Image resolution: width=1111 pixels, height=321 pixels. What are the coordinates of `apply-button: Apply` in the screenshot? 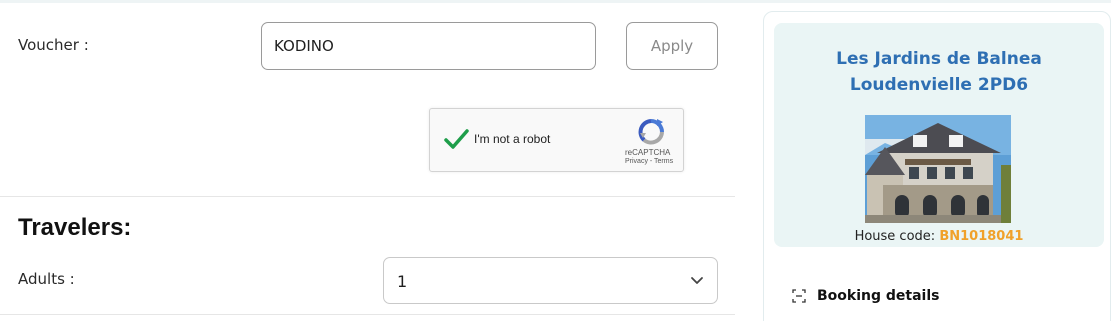 It's located at (672, 46).